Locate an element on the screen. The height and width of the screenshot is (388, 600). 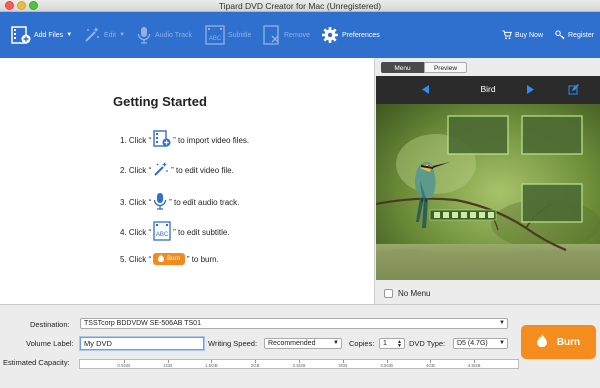
destination-select: TSSTcorp BDDVDW SE-506AB TS01 ▼ is located at coordinates (294, 323).